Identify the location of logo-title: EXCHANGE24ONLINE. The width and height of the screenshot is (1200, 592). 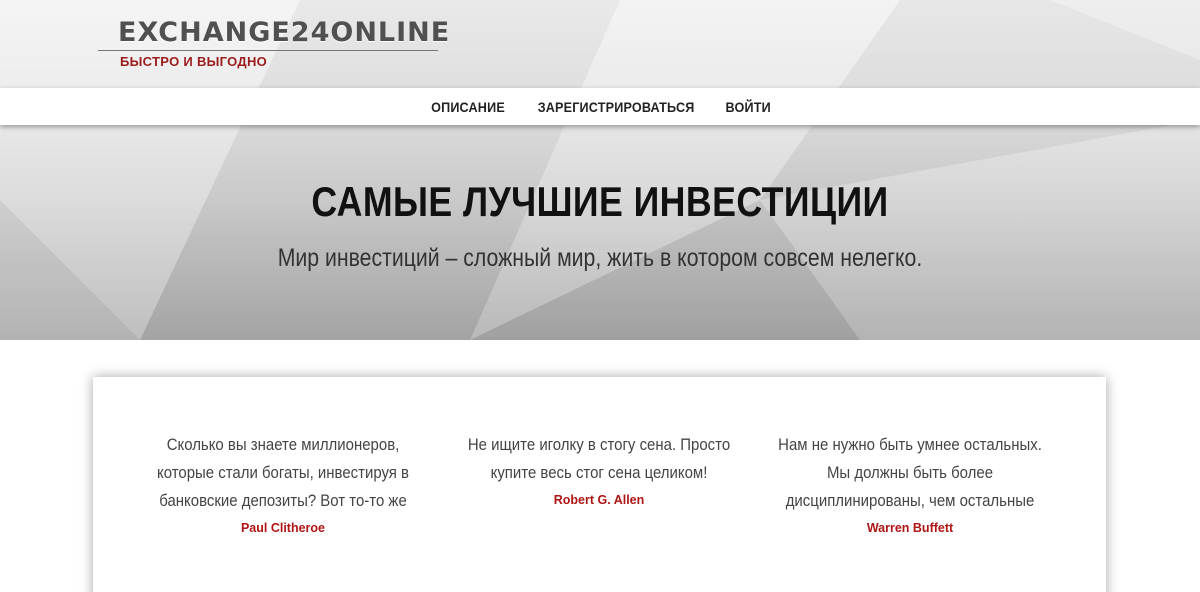
(284, 32).